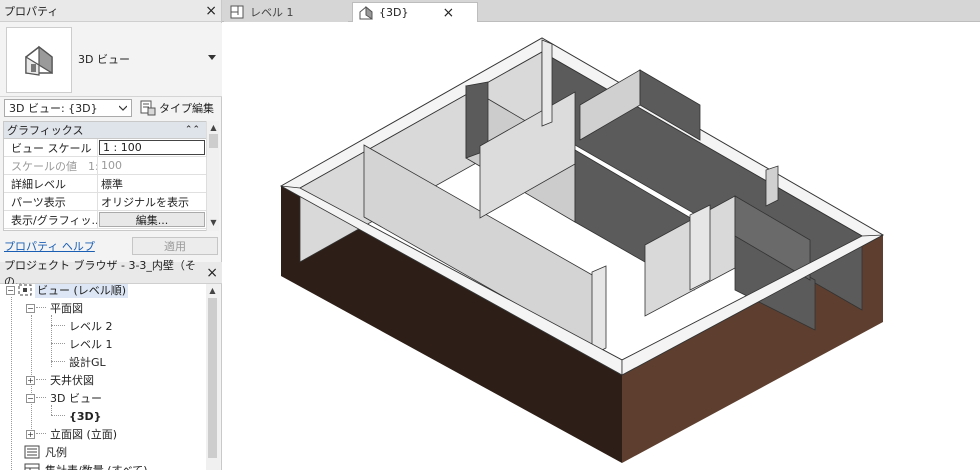  I want to click on parts-visibility-select: オリジナルを表示, so click(152, 201).